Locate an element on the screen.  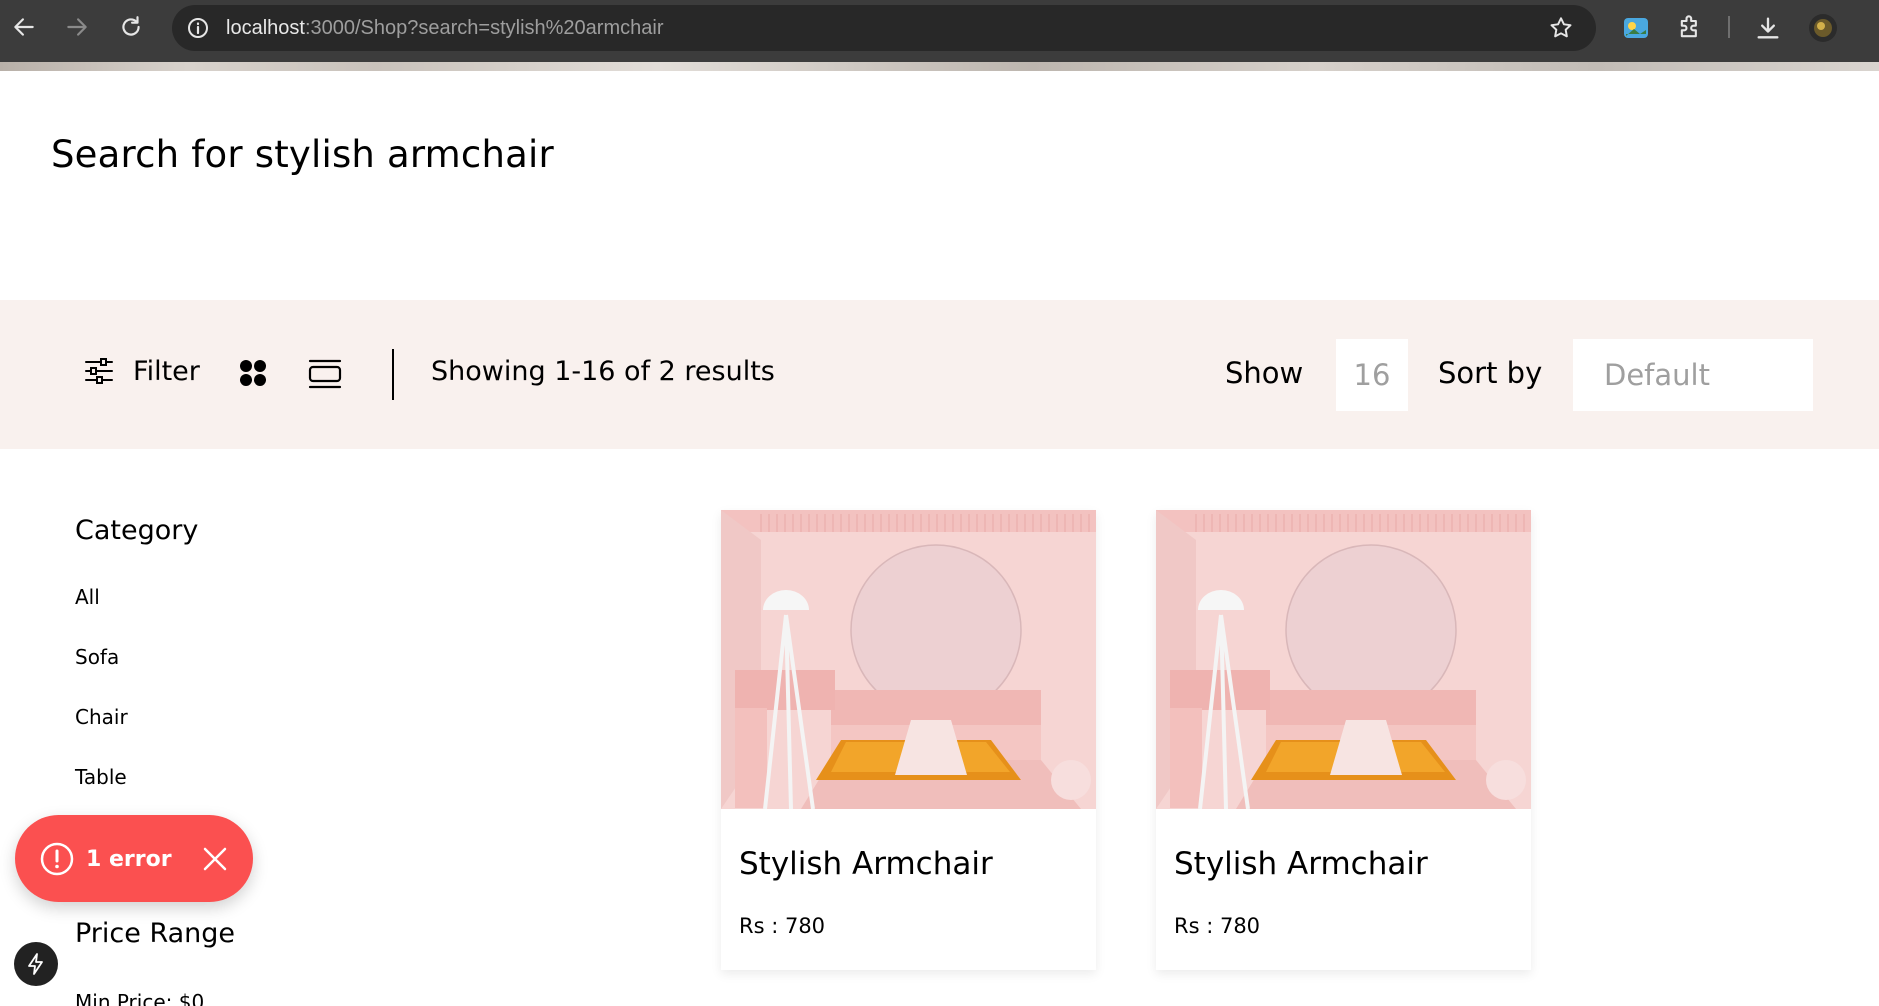
lightning-icon is located at coordinates (35, 964).